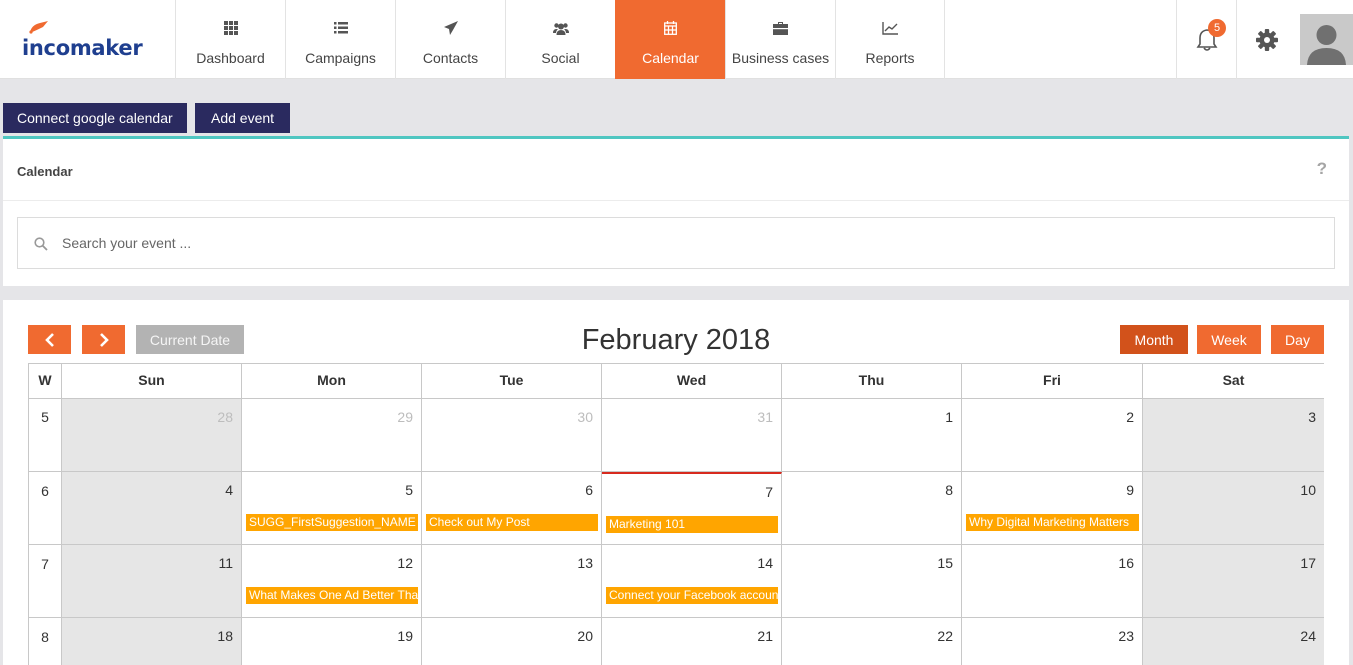  Describe the element at coordinates (1052, 522) in the screenshot. I see `calendar-event: Why Digital Marketing Matters` at that location.